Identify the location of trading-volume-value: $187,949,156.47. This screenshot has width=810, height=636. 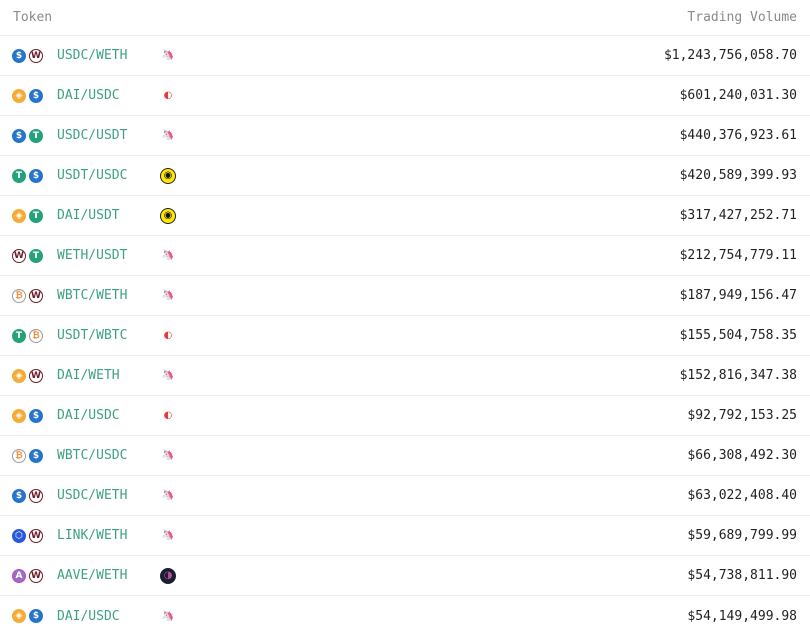
(738, 295).